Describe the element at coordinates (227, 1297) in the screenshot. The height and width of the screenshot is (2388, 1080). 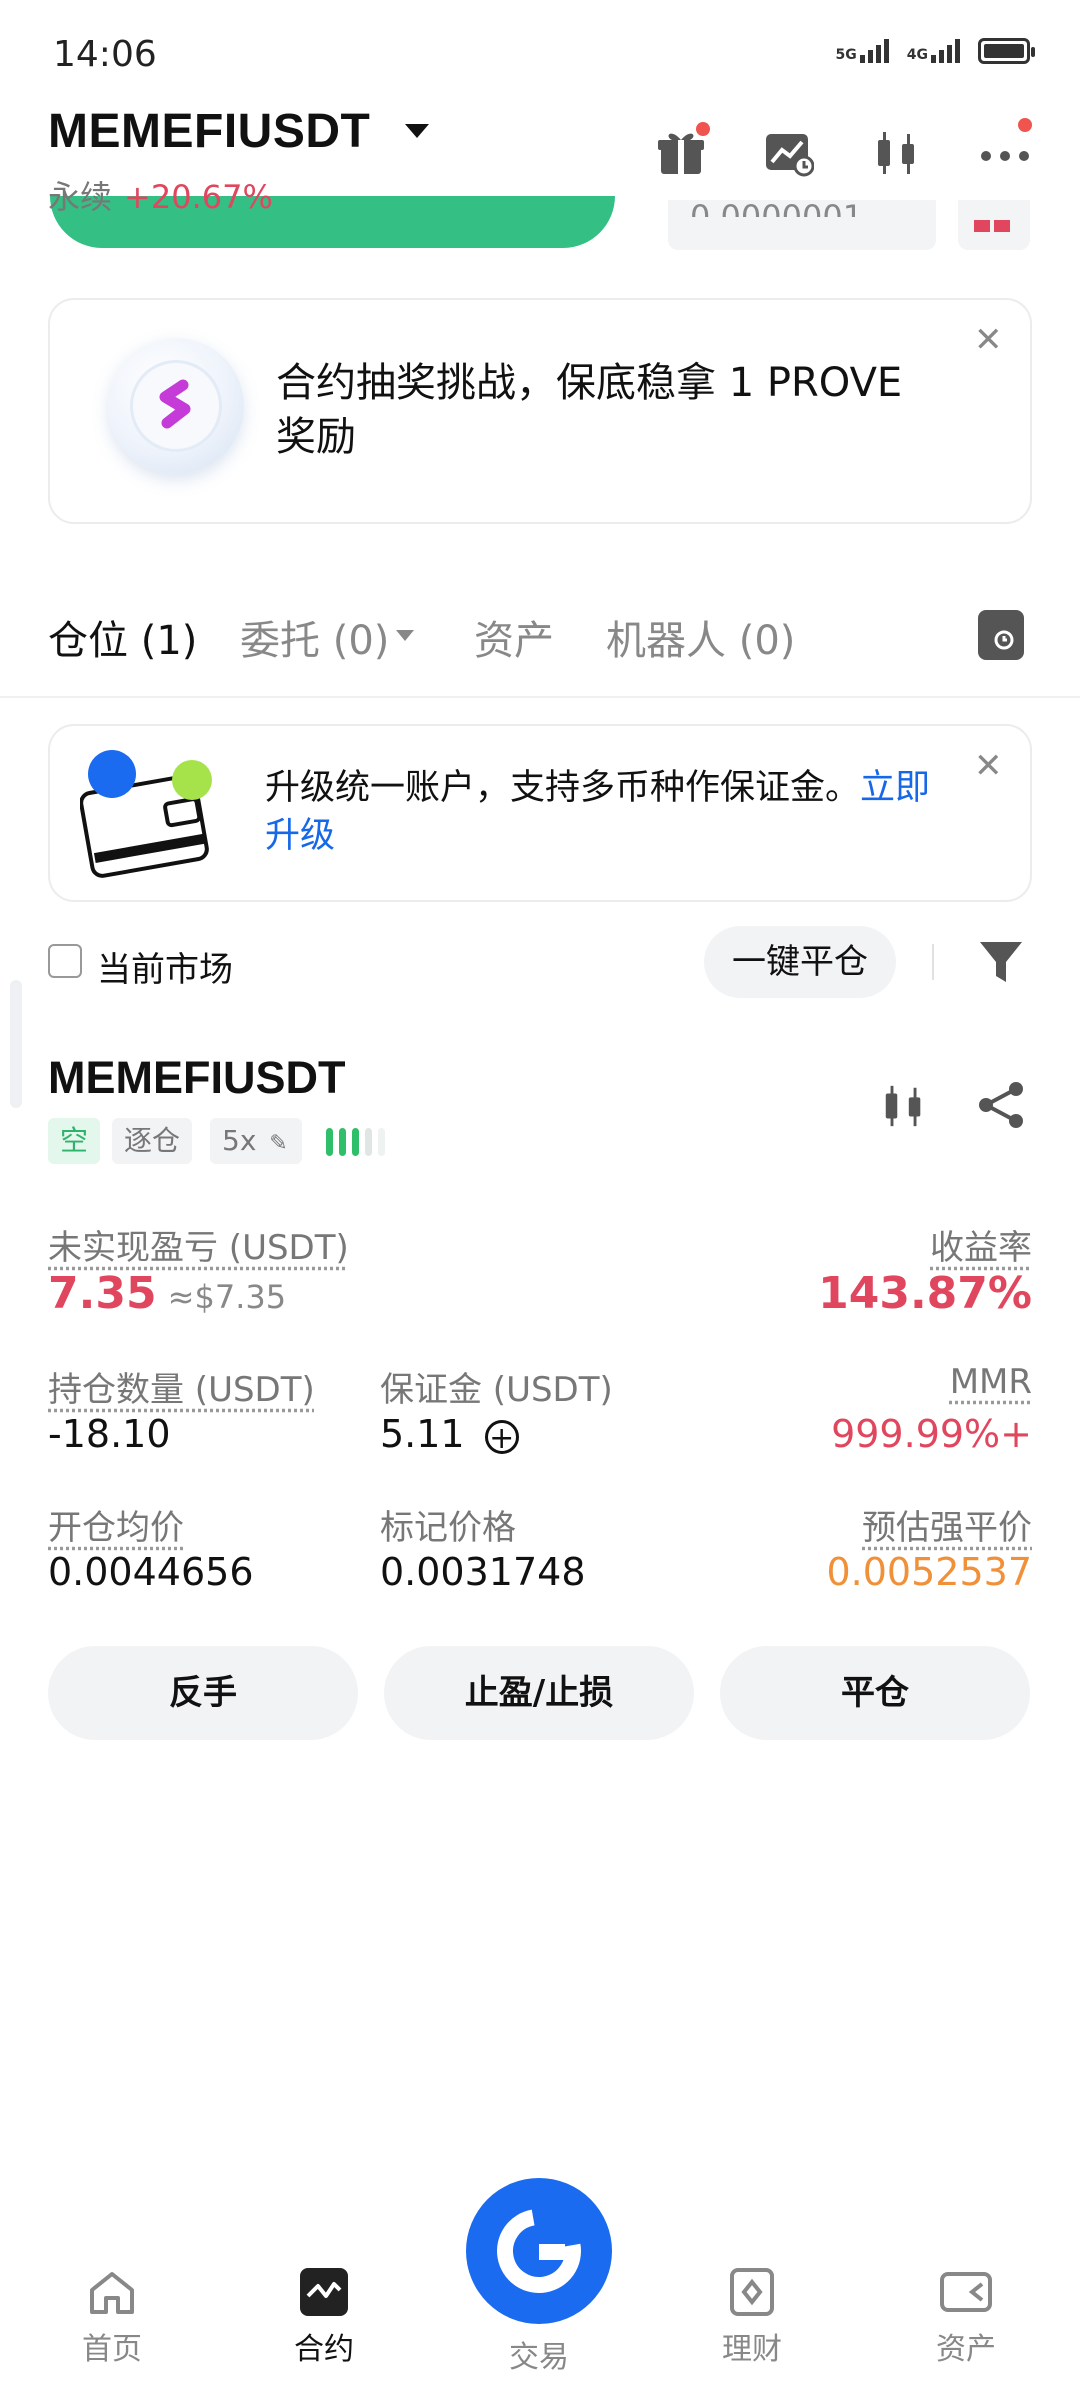
I see `unrealized-pnl-usd: ≈$7.35` at that location.